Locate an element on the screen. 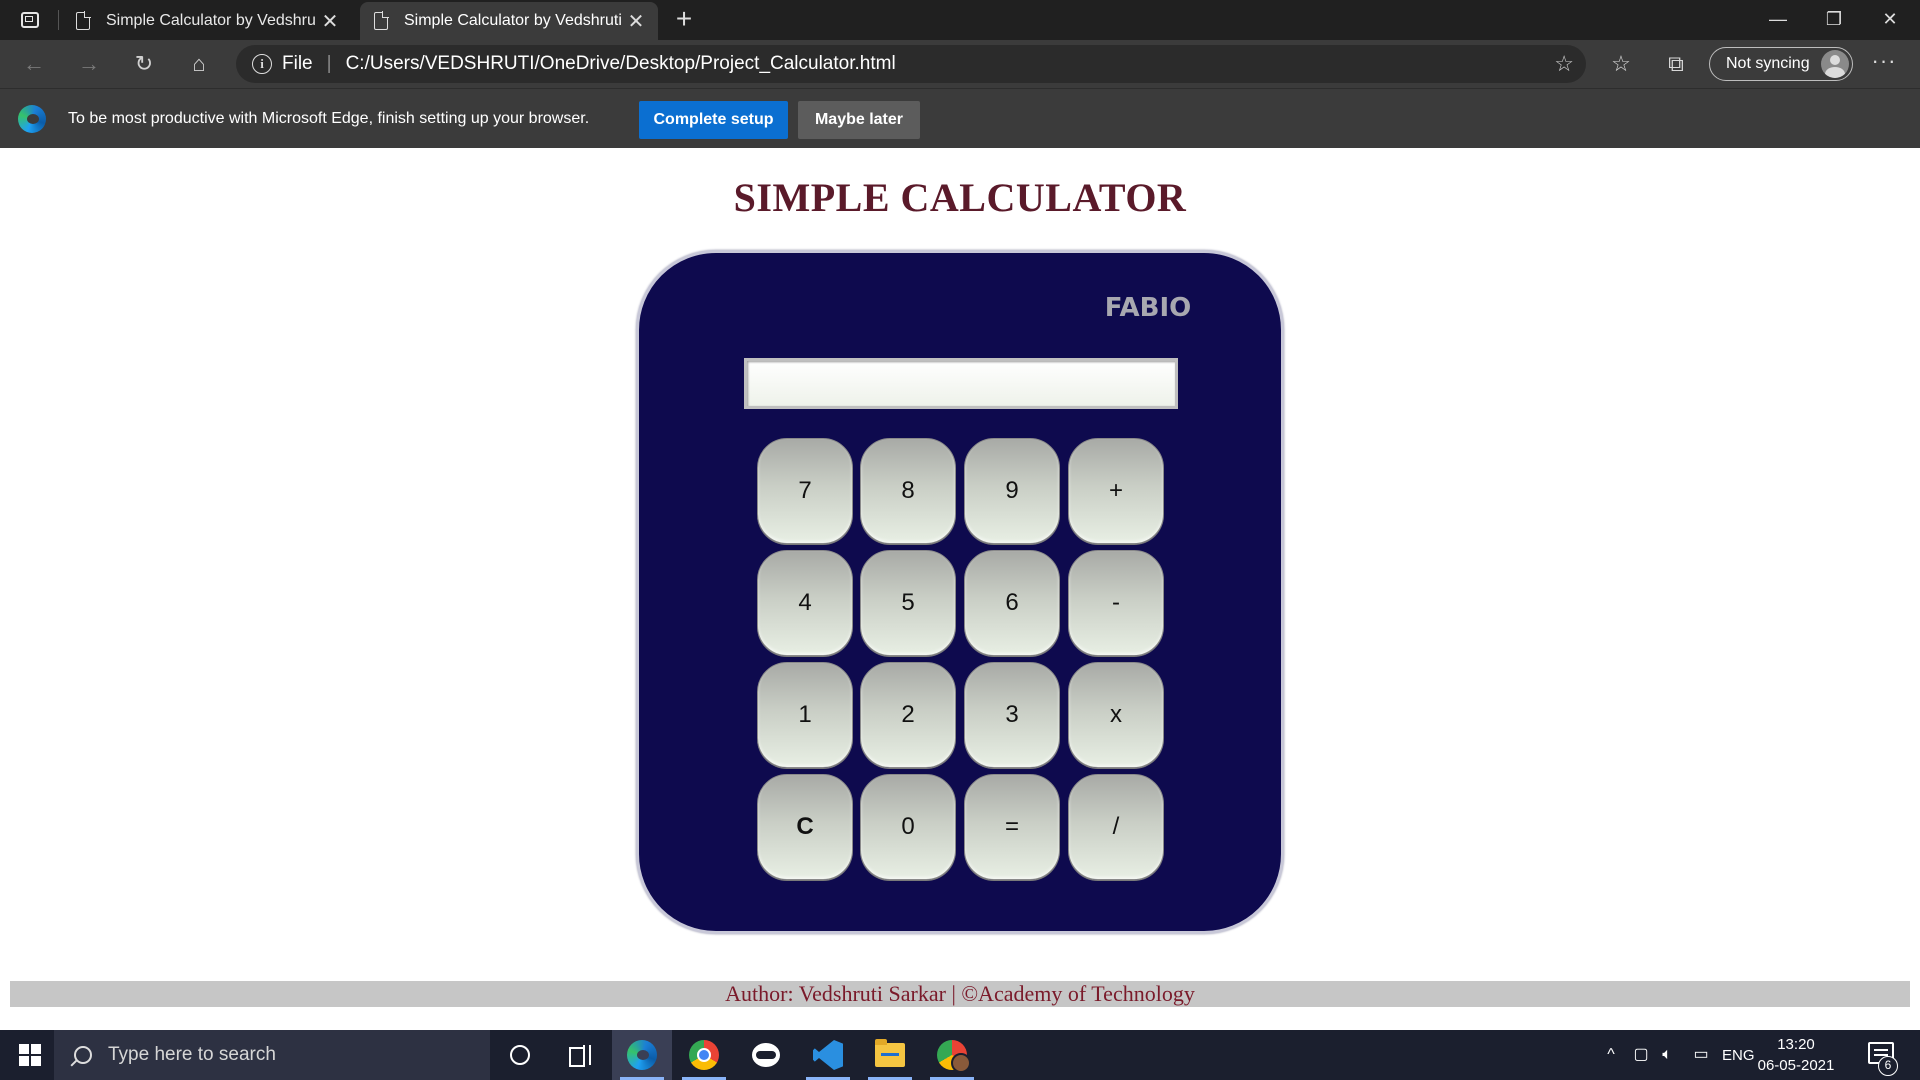  add-favorite-icon: ☆ is located at coordinates (1564, 64).